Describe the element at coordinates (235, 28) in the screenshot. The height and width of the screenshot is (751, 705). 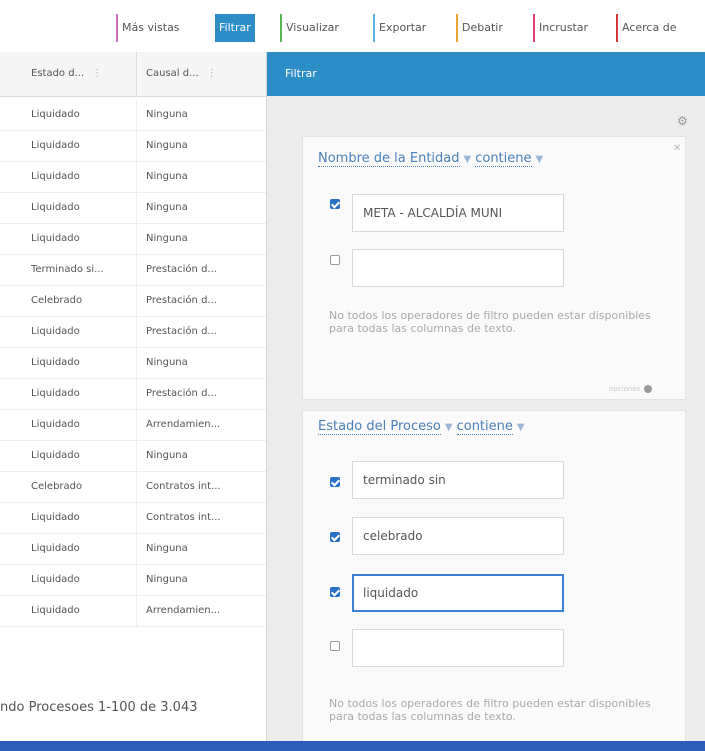
I see `filter-button: Filtrar` at that location.